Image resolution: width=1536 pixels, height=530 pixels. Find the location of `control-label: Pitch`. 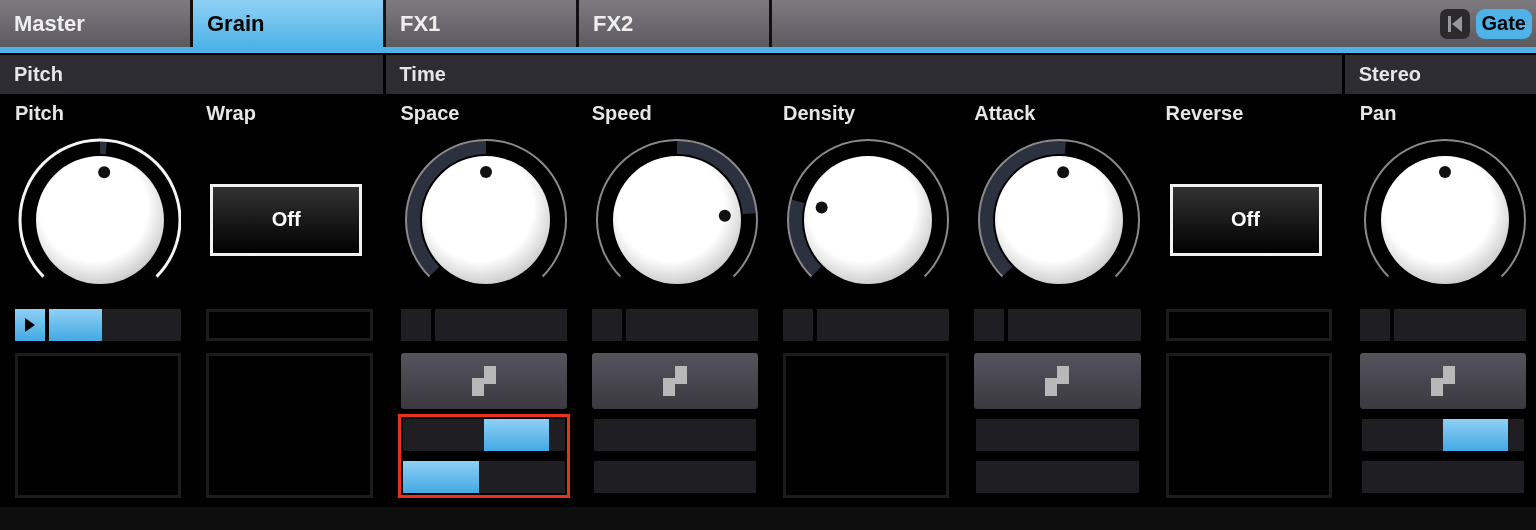

control-label: Pitch is located at coordinates (40, 114).